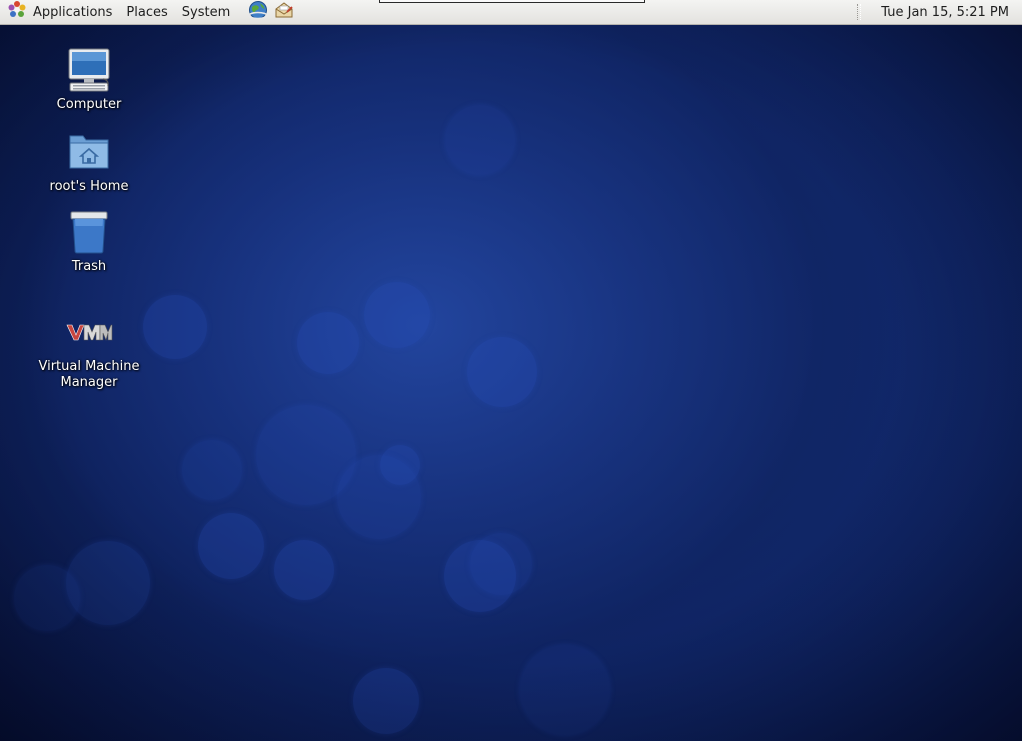 The image size is (1022, 741). What do you see at coordinates (89, 332) in the screenshot?
I see `virtual-machine-manager-icon` at bounding box center [89, 332].